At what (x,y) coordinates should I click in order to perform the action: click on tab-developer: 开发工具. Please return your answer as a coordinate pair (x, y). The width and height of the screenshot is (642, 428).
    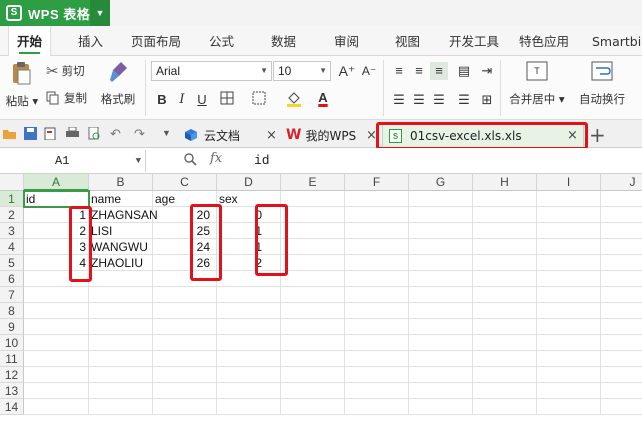
    Looking at the image, I should click on (474, 41).